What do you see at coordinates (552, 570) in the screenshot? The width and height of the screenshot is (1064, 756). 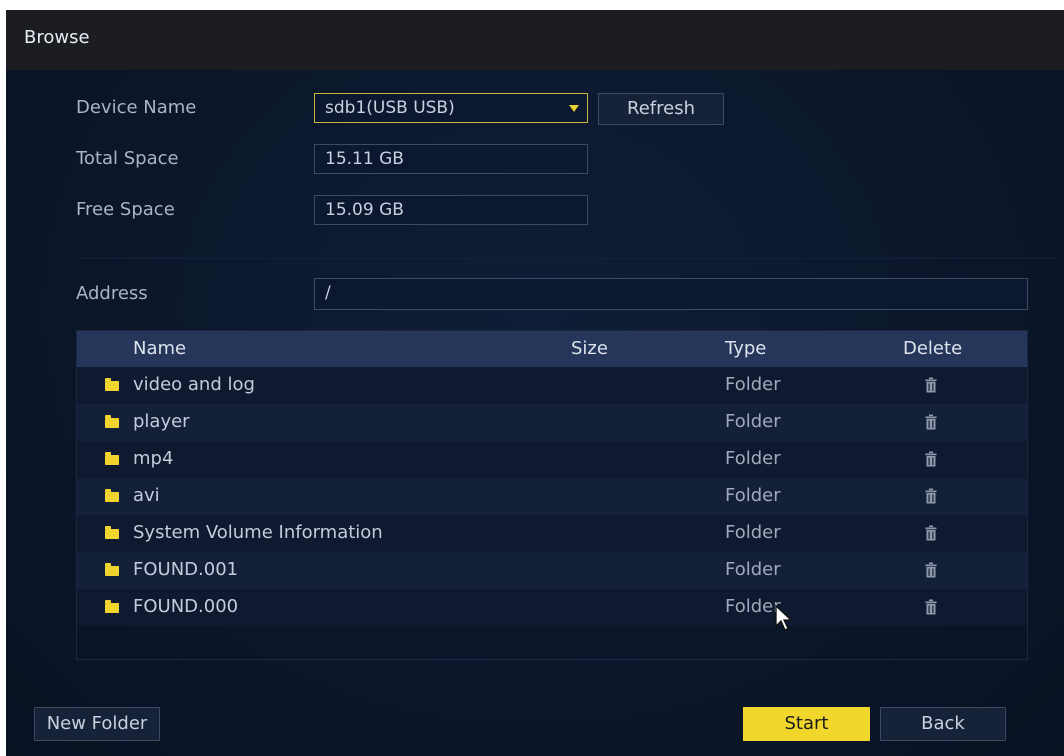 I see `table-row: FOUND.001 Folder` at bounding box center [552, 570].